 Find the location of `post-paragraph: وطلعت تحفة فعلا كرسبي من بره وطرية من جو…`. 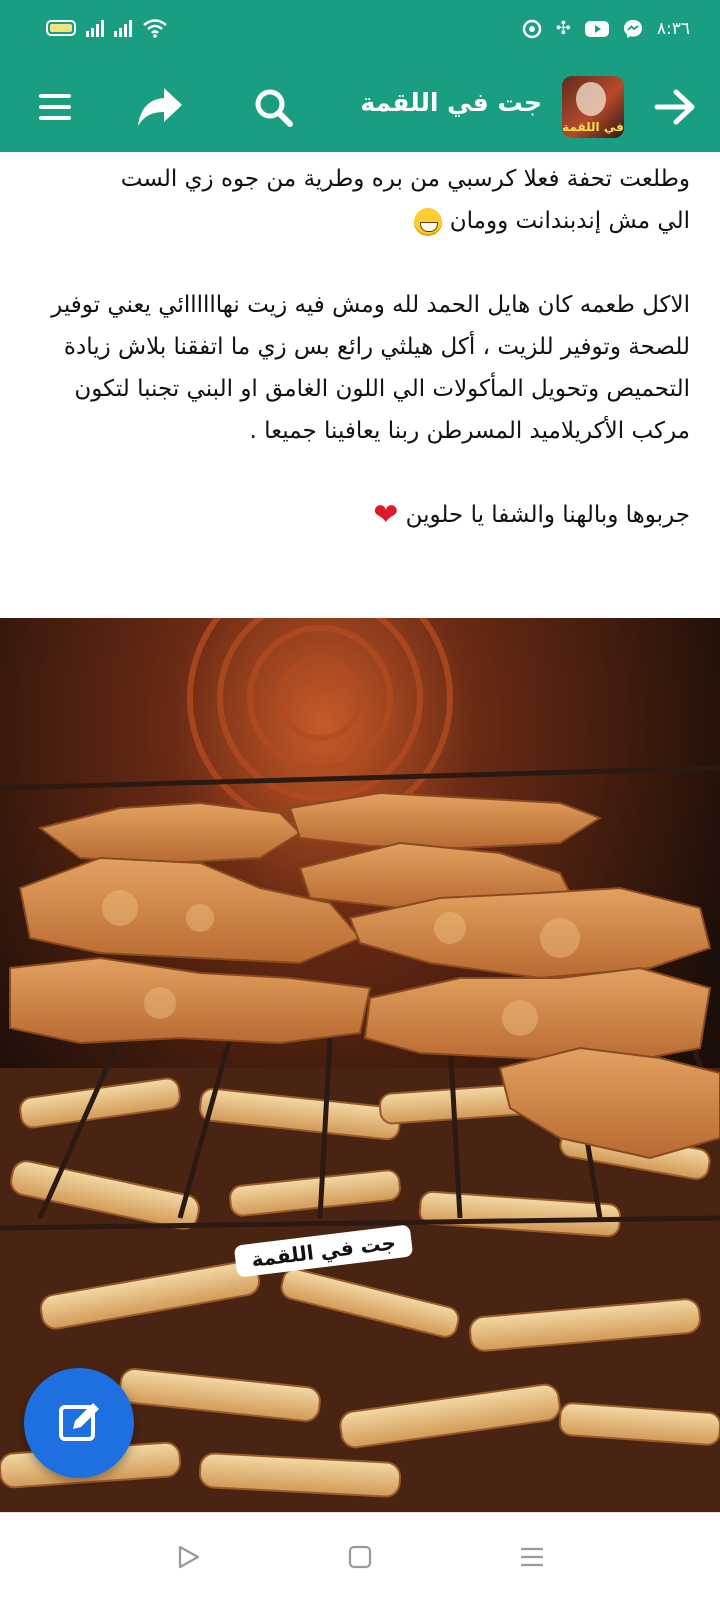

post-paragraph: وطلعت تحفة فعلا كرسبي من بره وطرية من جو… is located at coordinates (360, 200).